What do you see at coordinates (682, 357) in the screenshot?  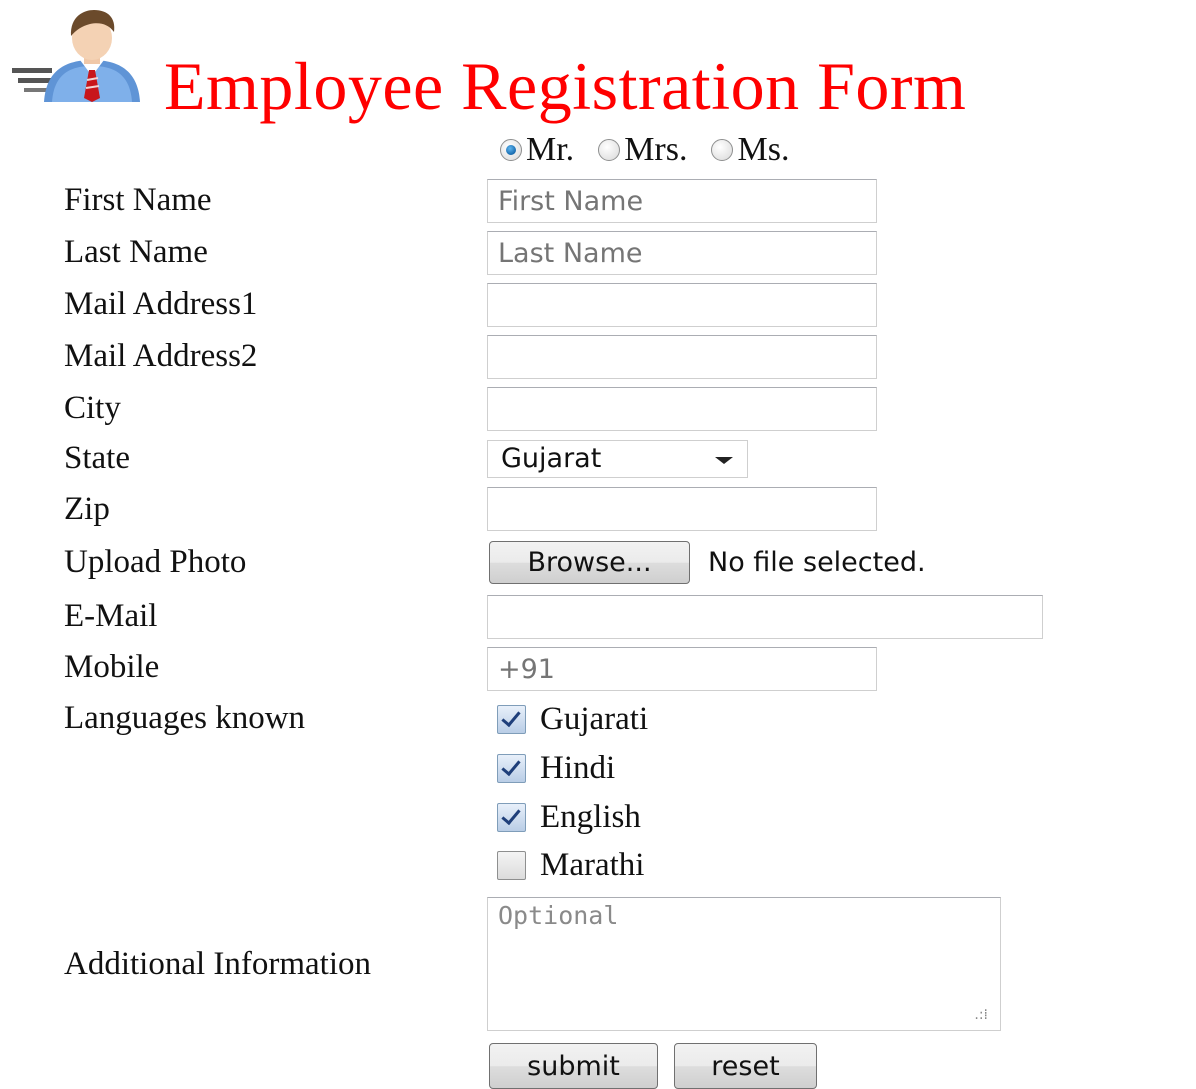 I see `mail-address2-input` at bounding box center [682, 357].